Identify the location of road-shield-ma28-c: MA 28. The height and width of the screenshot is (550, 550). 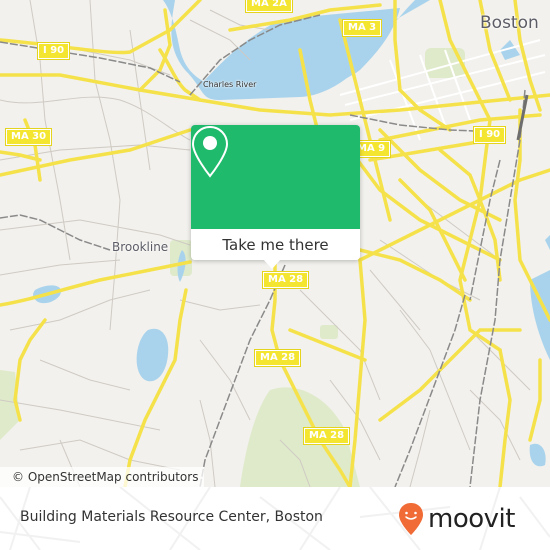
(326, 436).